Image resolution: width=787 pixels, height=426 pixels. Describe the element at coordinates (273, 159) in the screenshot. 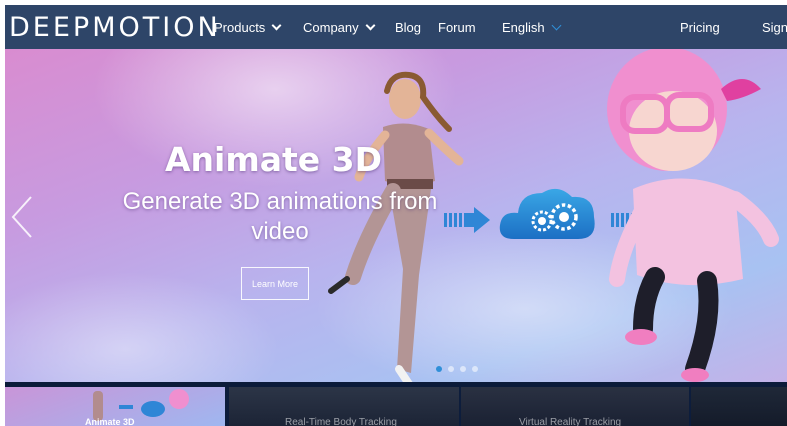

I see `hero-title: Animate 3D` at that location.